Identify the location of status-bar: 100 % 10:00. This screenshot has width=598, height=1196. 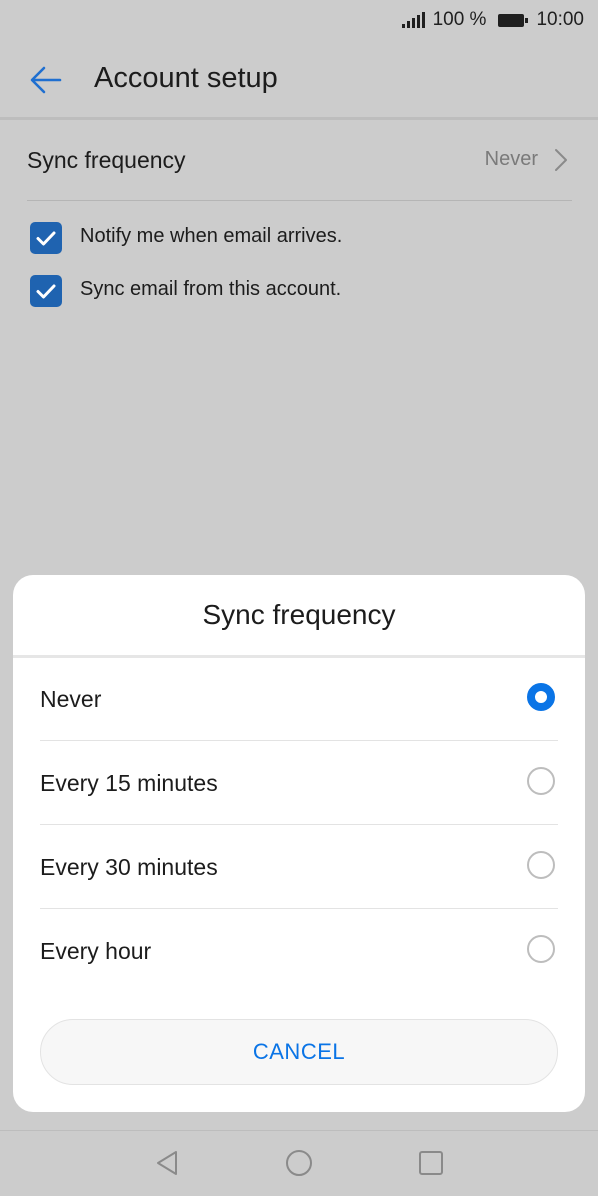
(299, 20).